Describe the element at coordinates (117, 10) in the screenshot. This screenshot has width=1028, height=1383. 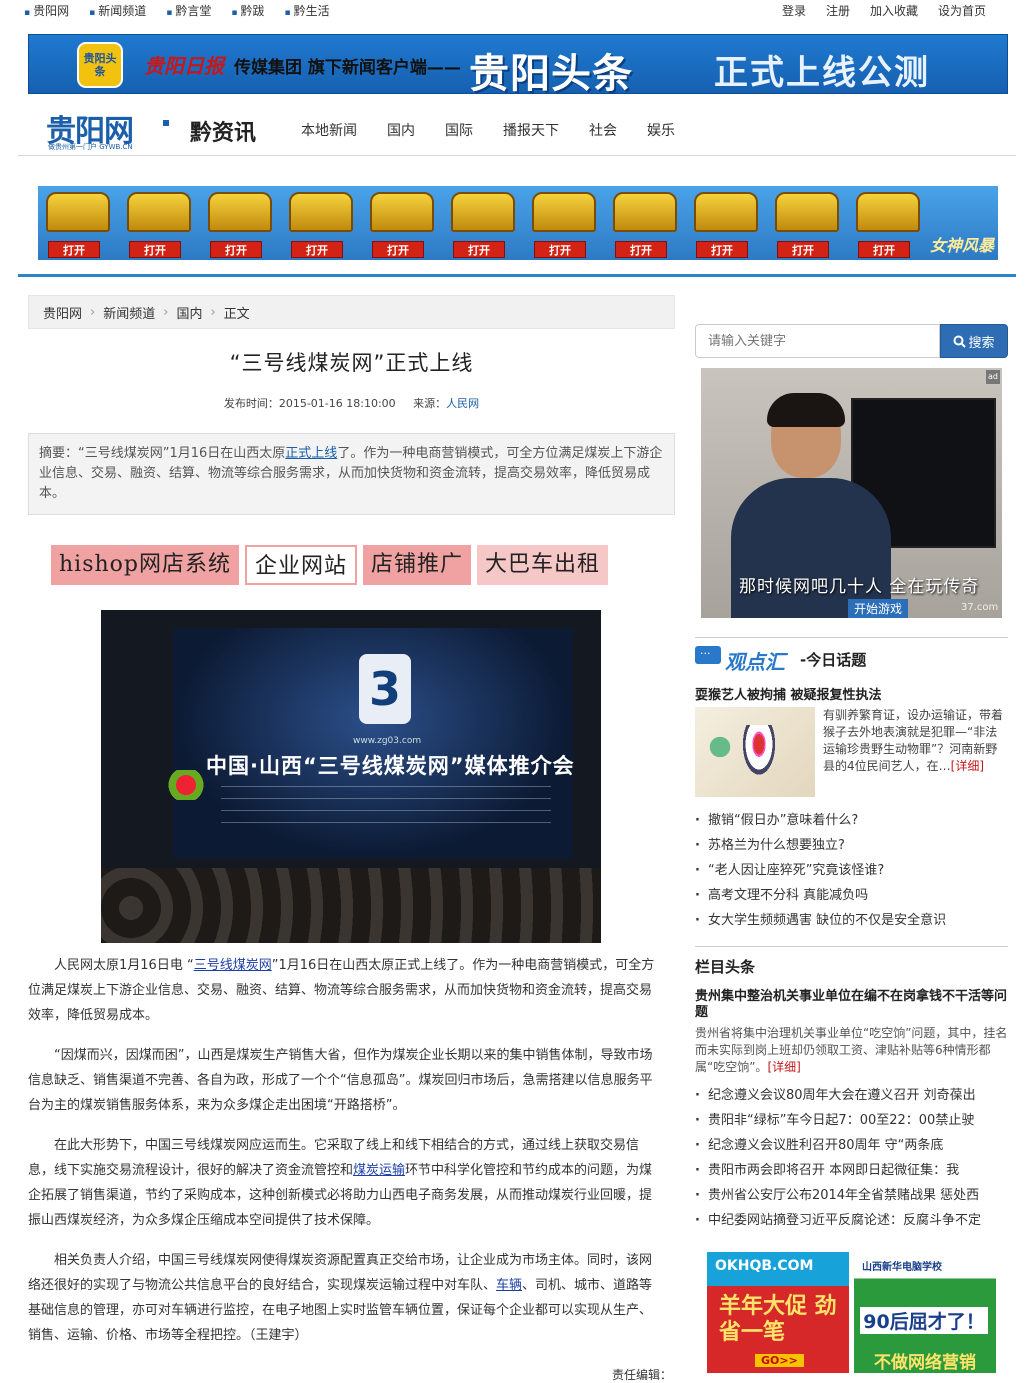
I see `top-link-news: 新闻频道` at that location.